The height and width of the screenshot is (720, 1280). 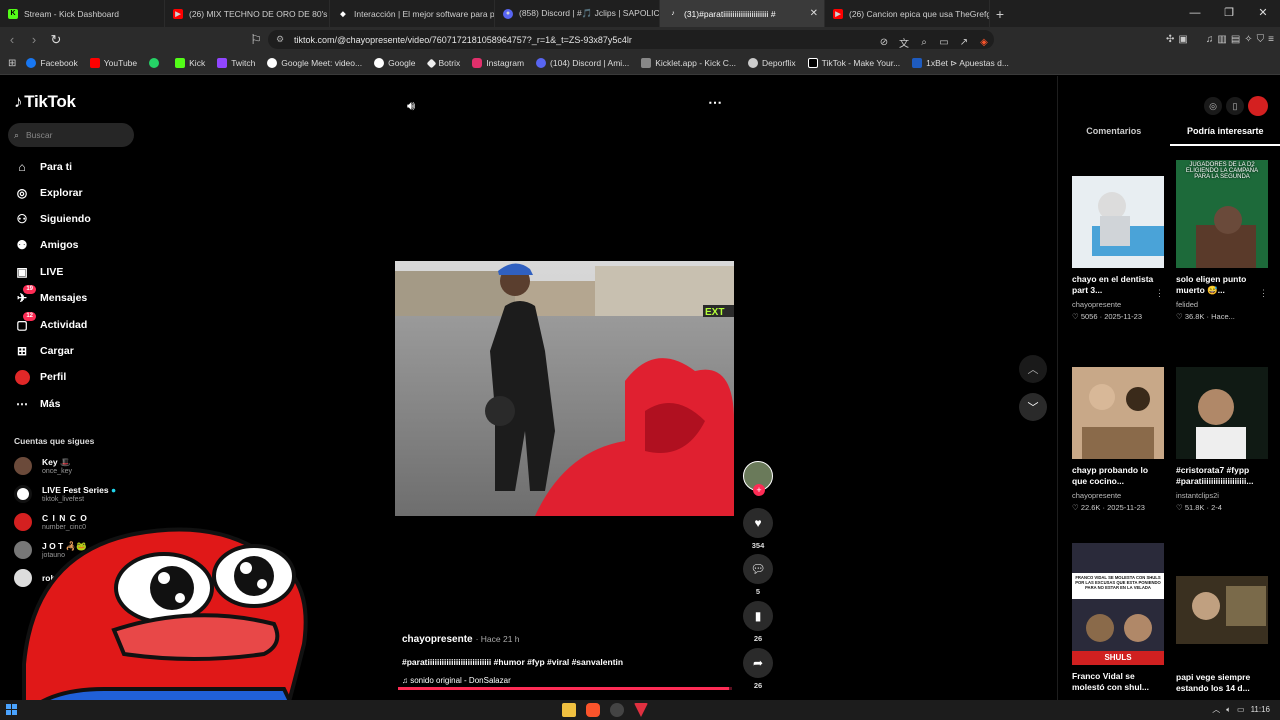 What do you see at coordinates (190, 63) in the screenshot?
I see `bookmark-kick: Kick` at bounding box center [190, 63].